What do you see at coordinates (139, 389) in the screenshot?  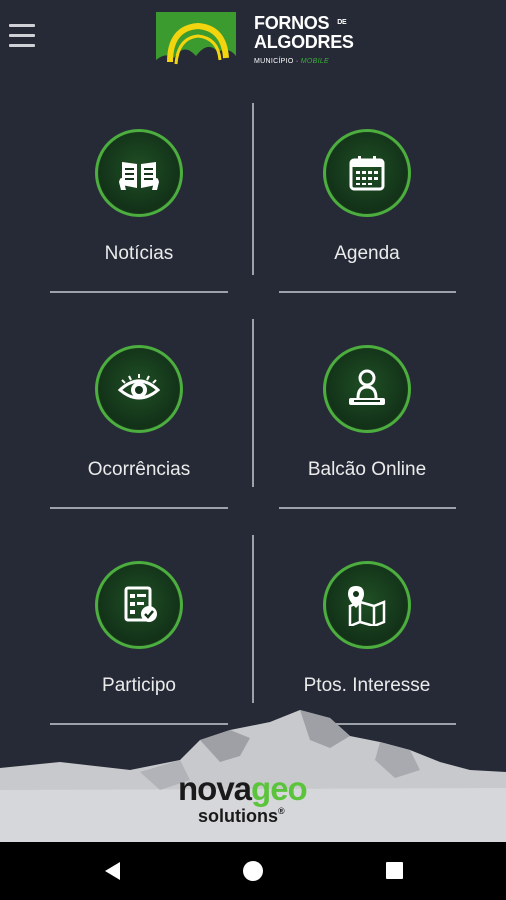 I see `eye-icon` at bounding box center [139, 389].